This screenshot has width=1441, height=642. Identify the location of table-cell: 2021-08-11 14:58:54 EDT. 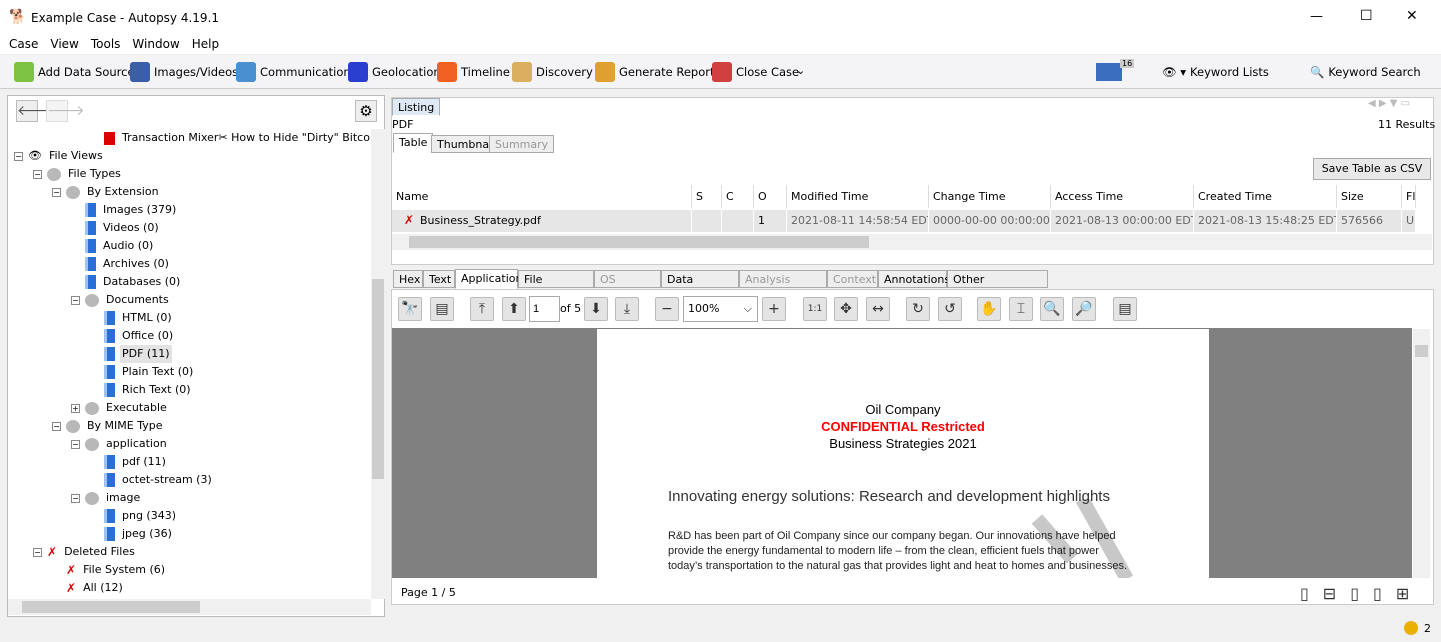
(858, 221).